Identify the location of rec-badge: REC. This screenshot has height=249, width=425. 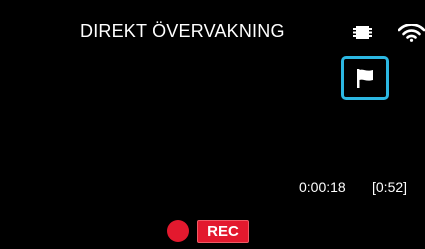
(223, 231).